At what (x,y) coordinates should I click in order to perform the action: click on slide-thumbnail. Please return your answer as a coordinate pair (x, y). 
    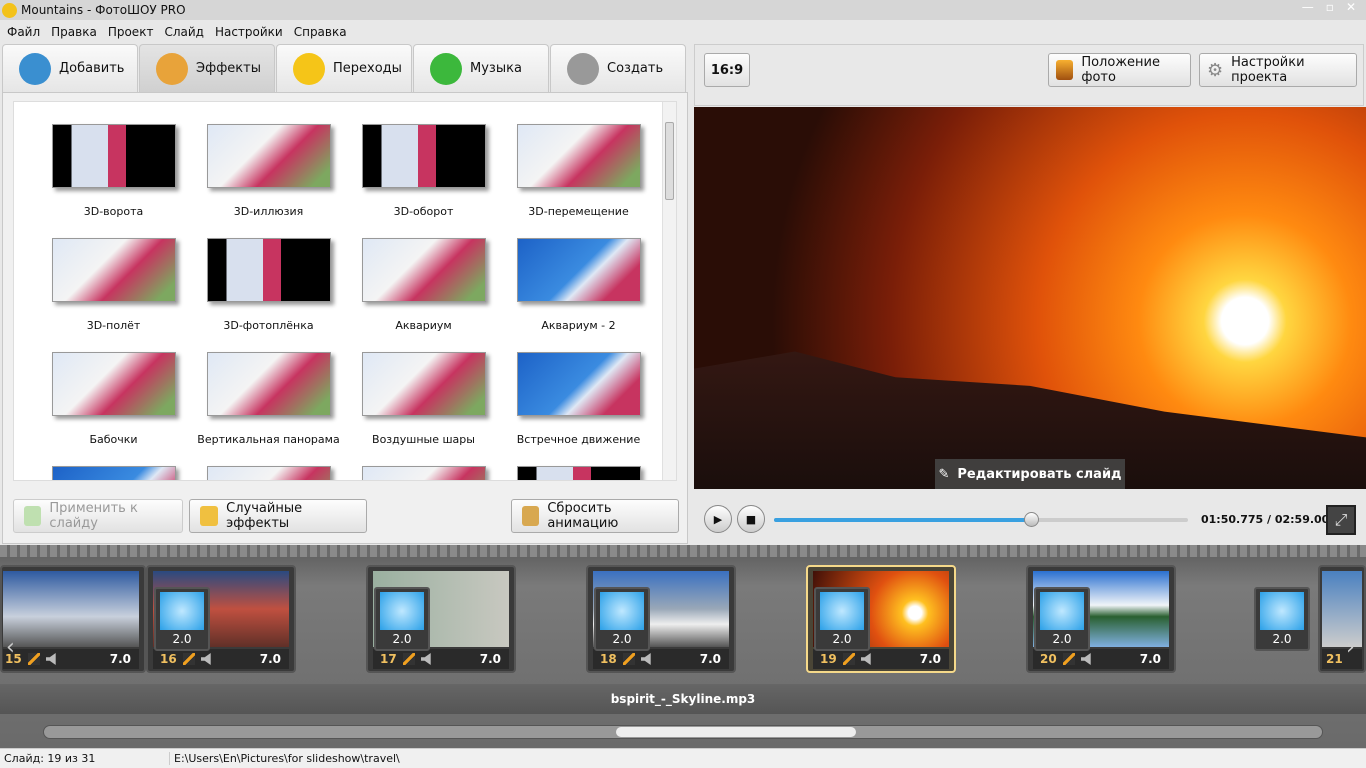
    Looking at the image, I should click on (1342, 609).